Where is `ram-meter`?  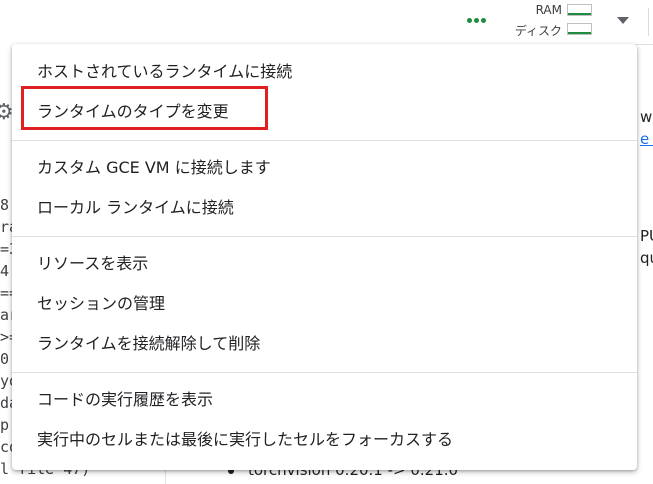 ram-meter is located at coordinates (579, 10).